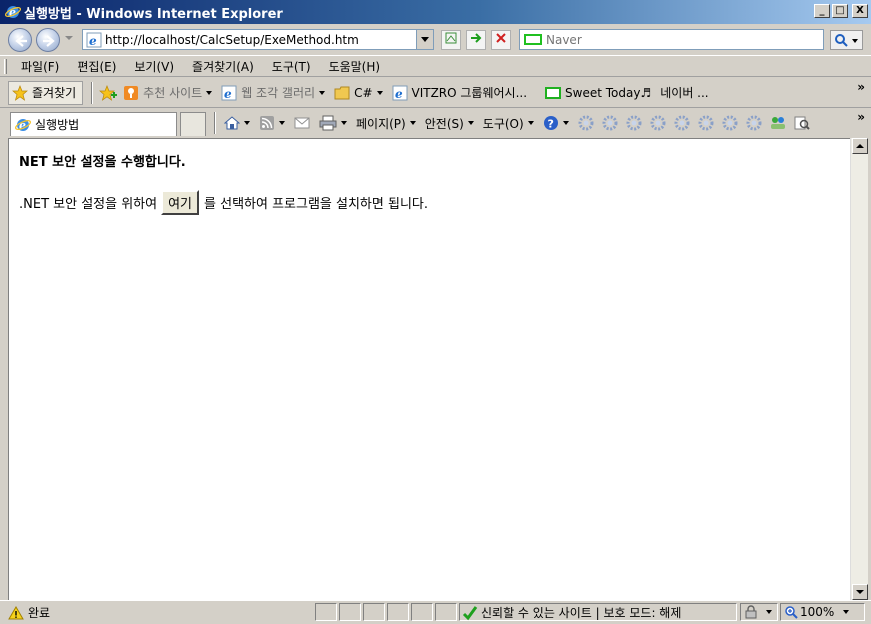  Describe the element at coordinates (180, 202) in the screenshot. I see `install-here-button: 여기` at that location.